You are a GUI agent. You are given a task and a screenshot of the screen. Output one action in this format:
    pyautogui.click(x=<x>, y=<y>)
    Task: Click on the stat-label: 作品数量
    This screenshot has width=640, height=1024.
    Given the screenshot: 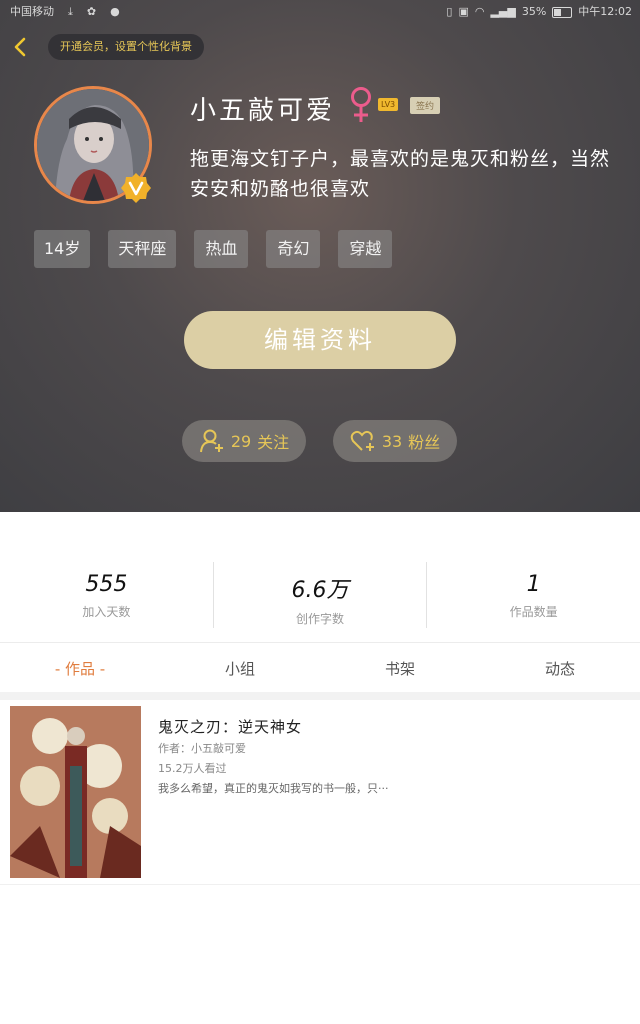 What is the action you would take?
    pyautogui.click(x=533, y=612)
    